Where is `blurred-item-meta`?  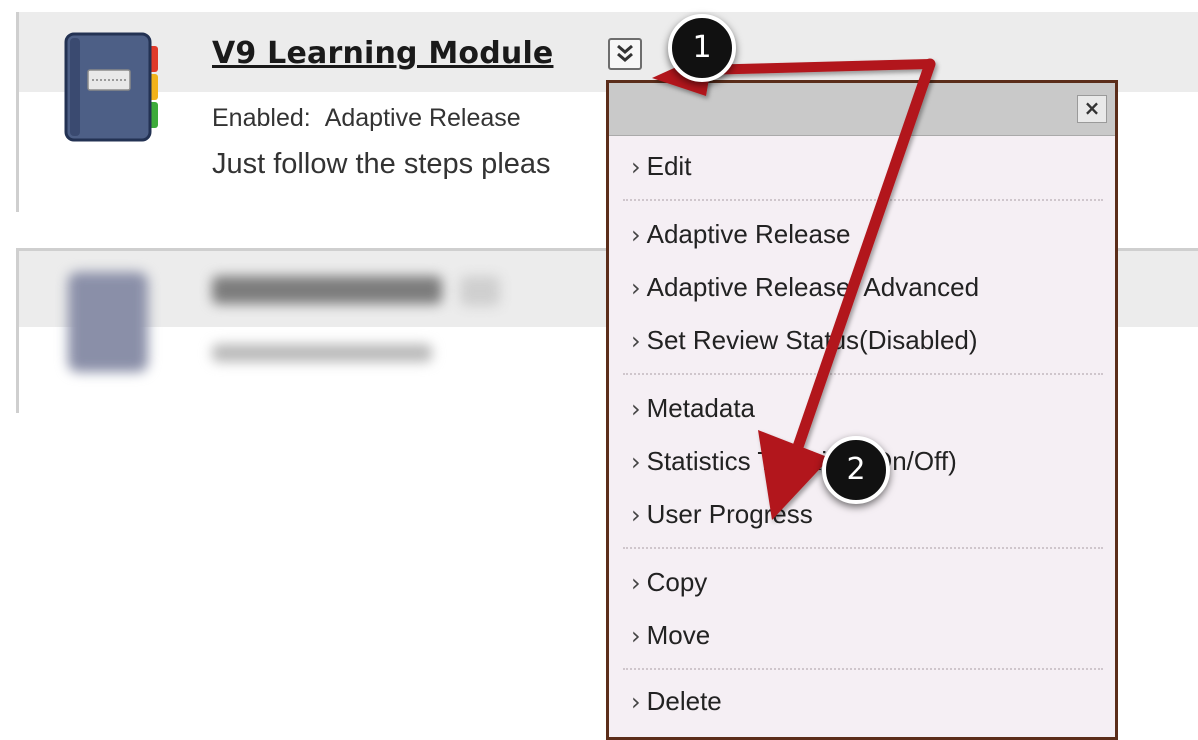
blurred-item-meta is located at coordinates (322, 353).